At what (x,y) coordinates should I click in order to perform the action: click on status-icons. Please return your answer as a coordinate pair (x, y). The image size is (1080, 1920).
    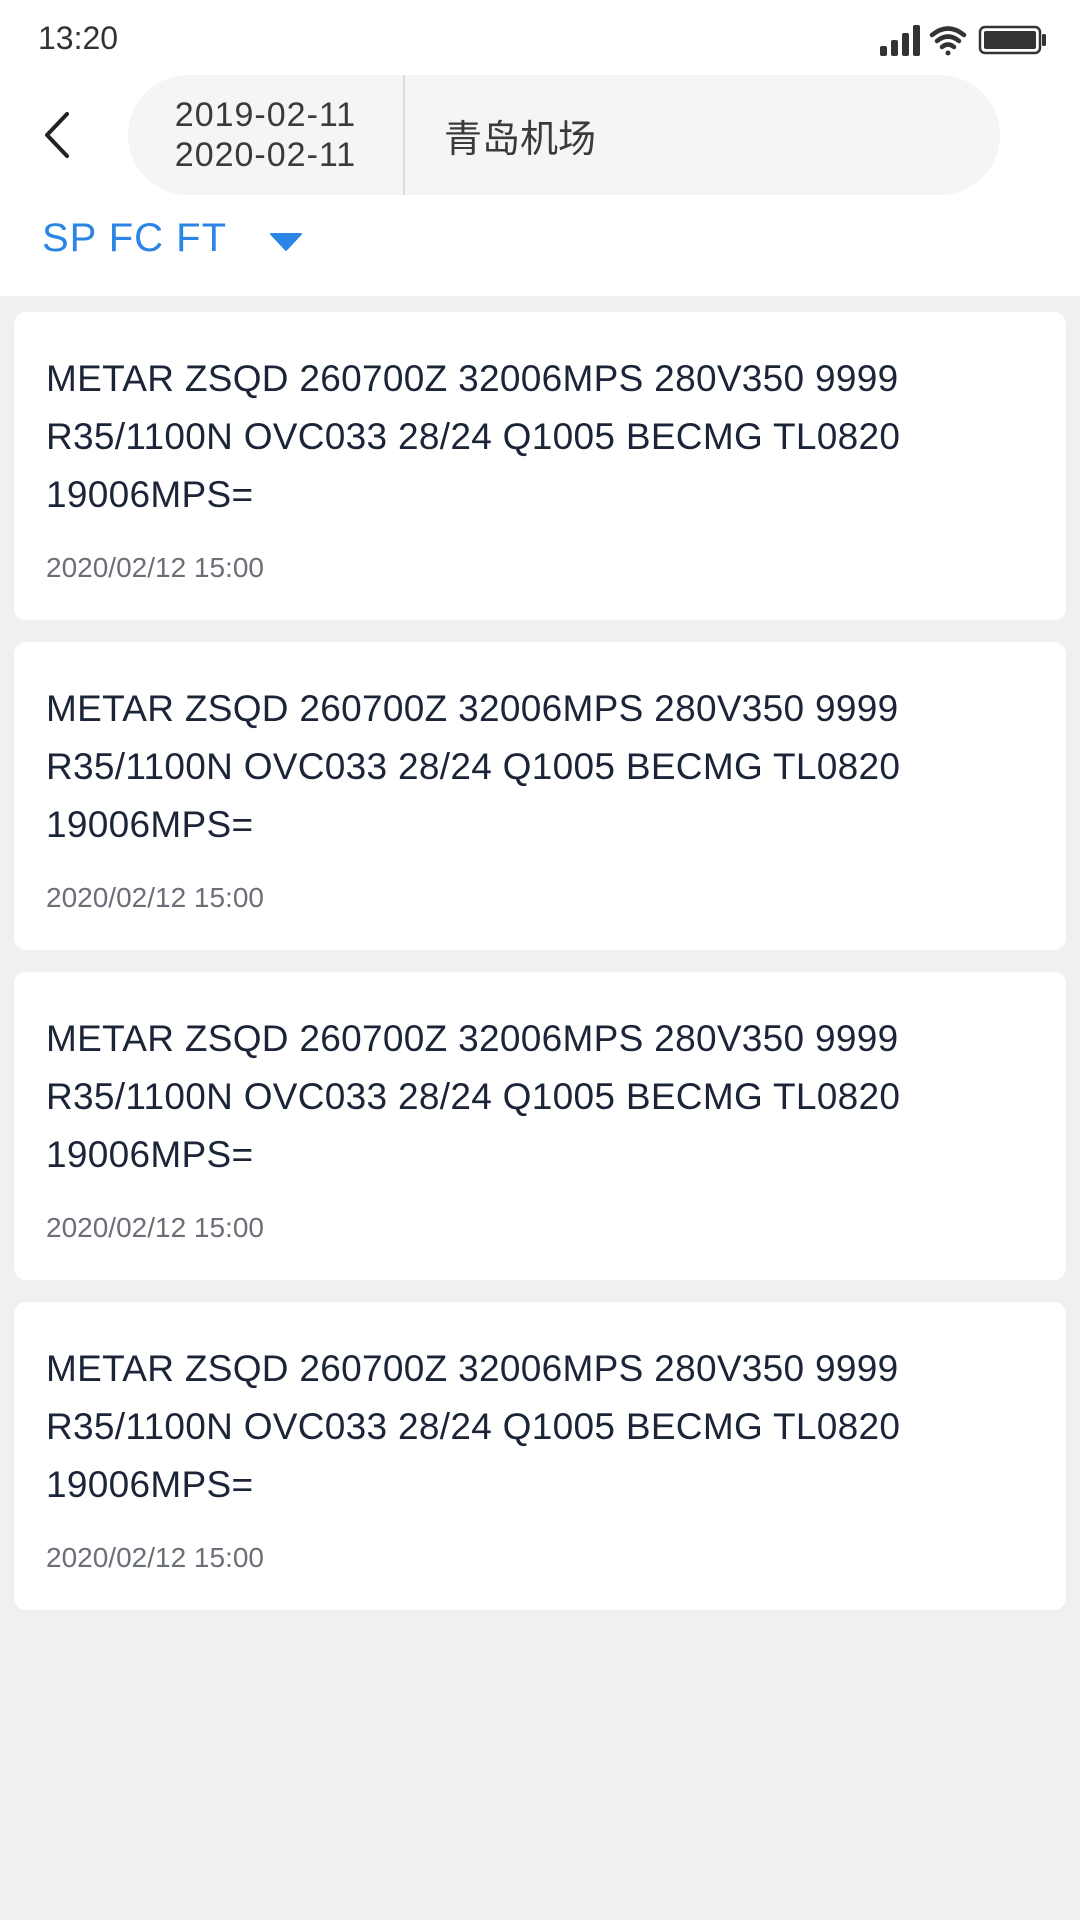
    Looking at the image, I should click on (965, 40).